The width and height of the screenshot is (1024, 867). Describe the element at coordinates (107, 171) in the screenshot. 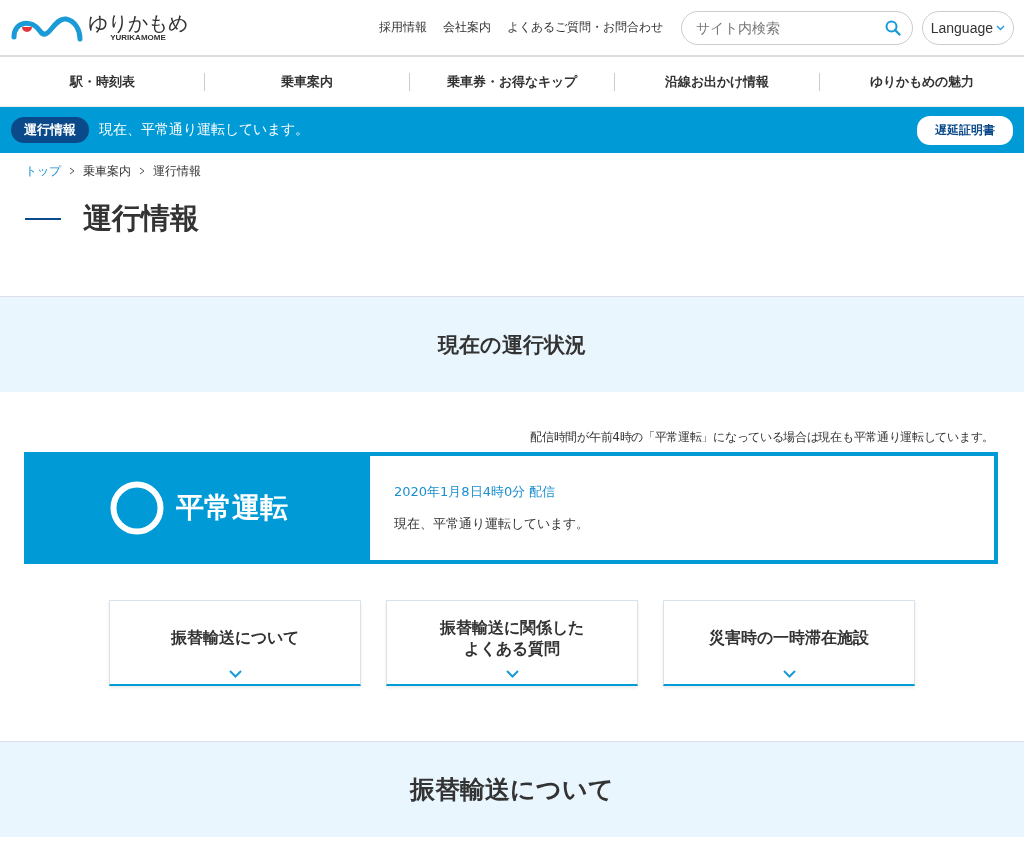

I see `breadcrumb-item: 乗車案内` at that location.